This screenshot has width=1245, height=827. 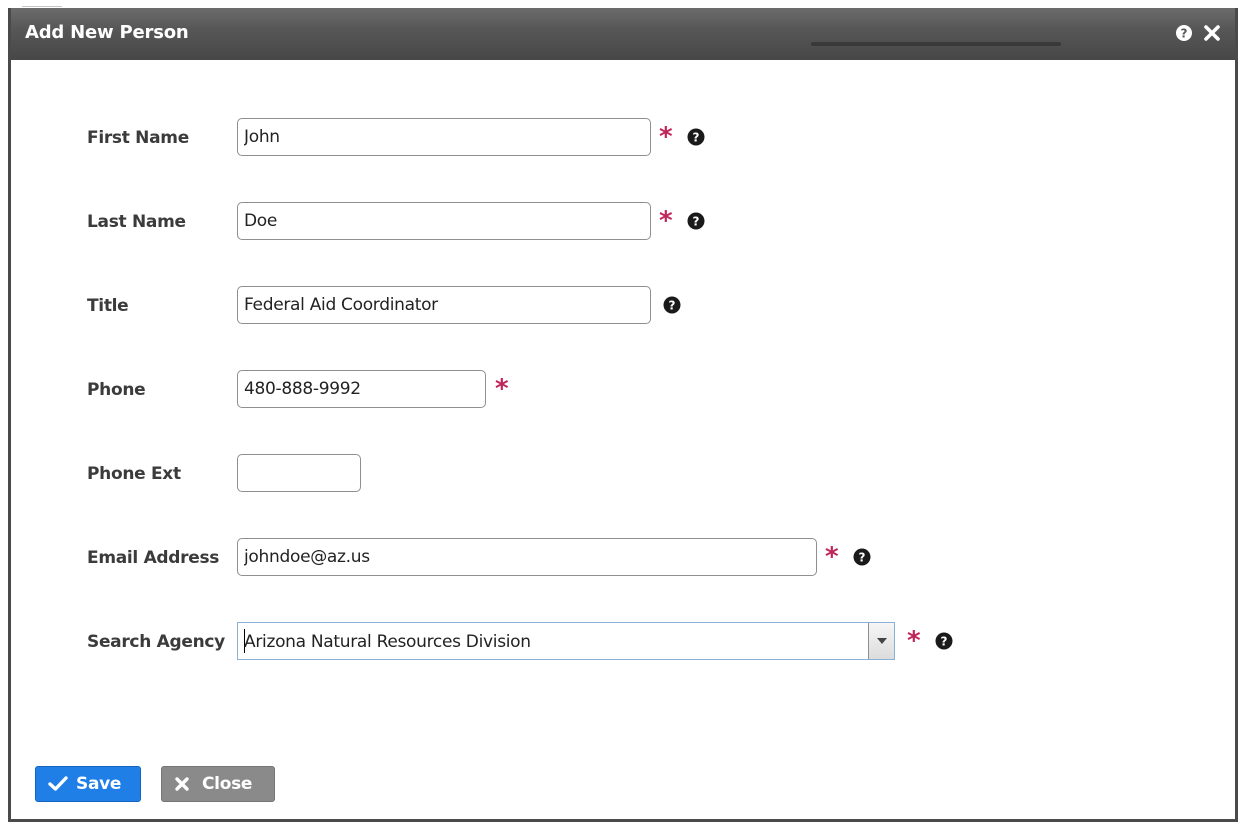 I want to click on checkmark-icon, so click(x=58, y=786).